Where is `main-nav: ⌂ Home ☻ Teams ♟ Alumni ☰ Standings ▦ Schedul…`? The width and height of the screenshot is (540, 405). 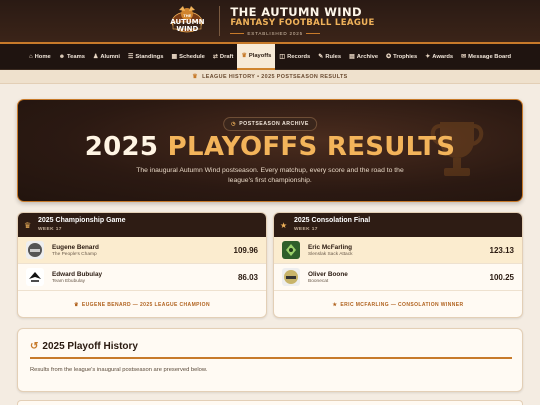
main-nav: ⌂ Home ☻ Teams ♟ Alumni ☰ Standings ▦ Schedul… is located at coordinates (270, 56).